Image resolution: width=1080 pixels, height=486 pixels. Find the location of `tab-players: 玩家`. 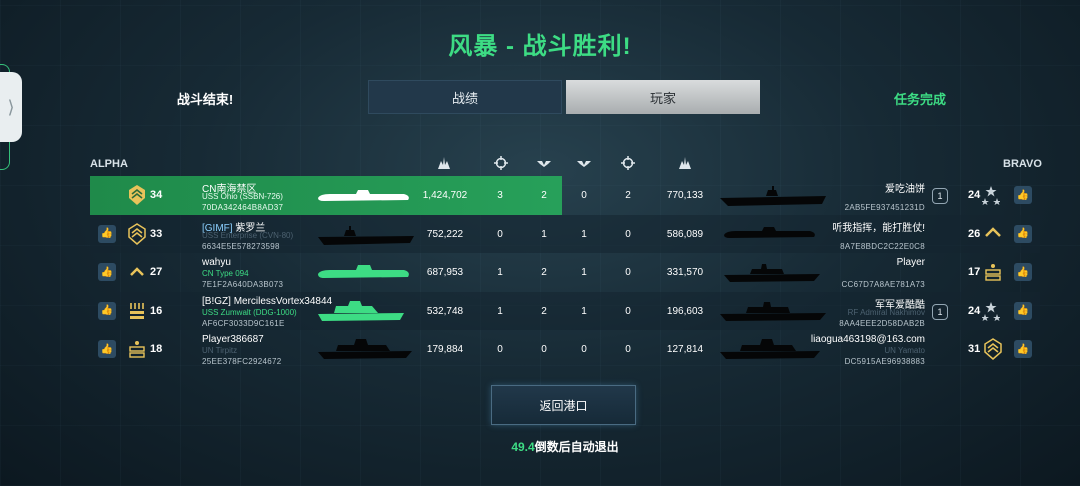

tab-players: 玩家 is located at coordinates (663, 97).